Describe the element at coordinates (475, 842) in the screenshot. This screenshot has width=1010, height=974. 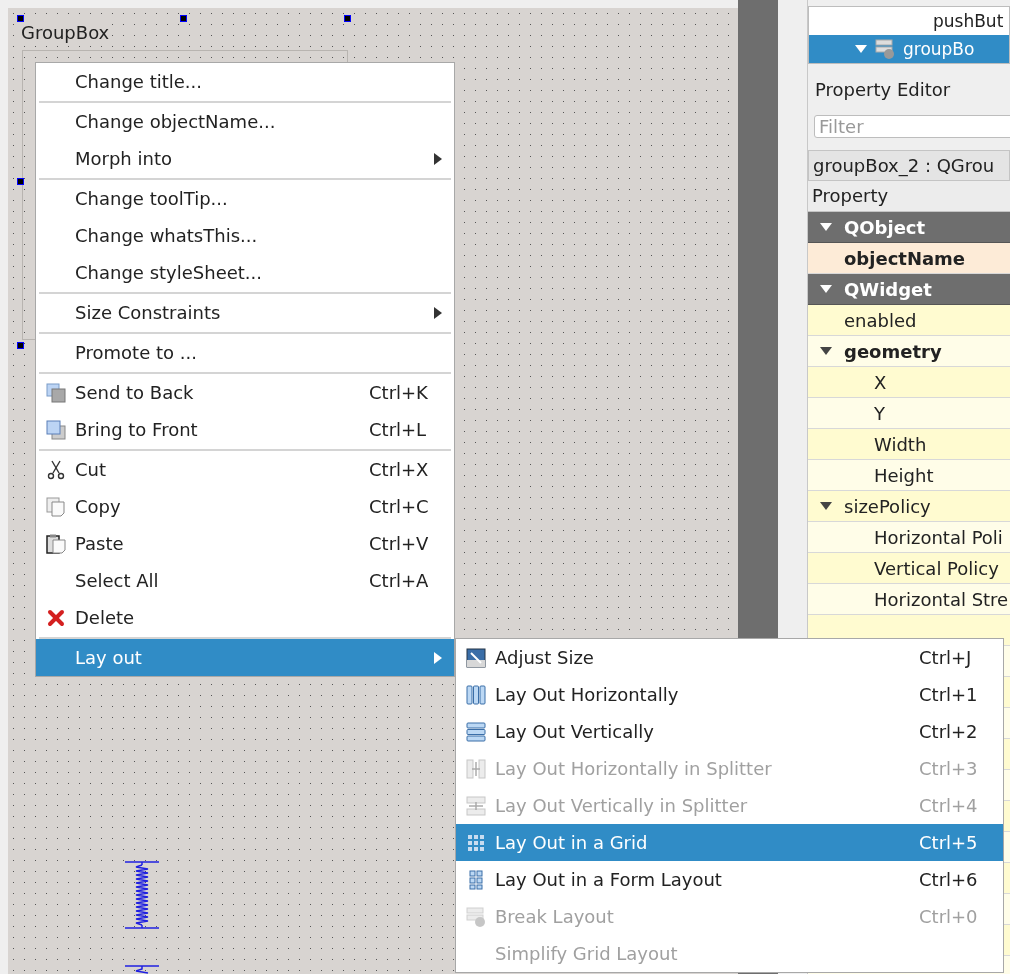
I see `grid-icon` at that location.